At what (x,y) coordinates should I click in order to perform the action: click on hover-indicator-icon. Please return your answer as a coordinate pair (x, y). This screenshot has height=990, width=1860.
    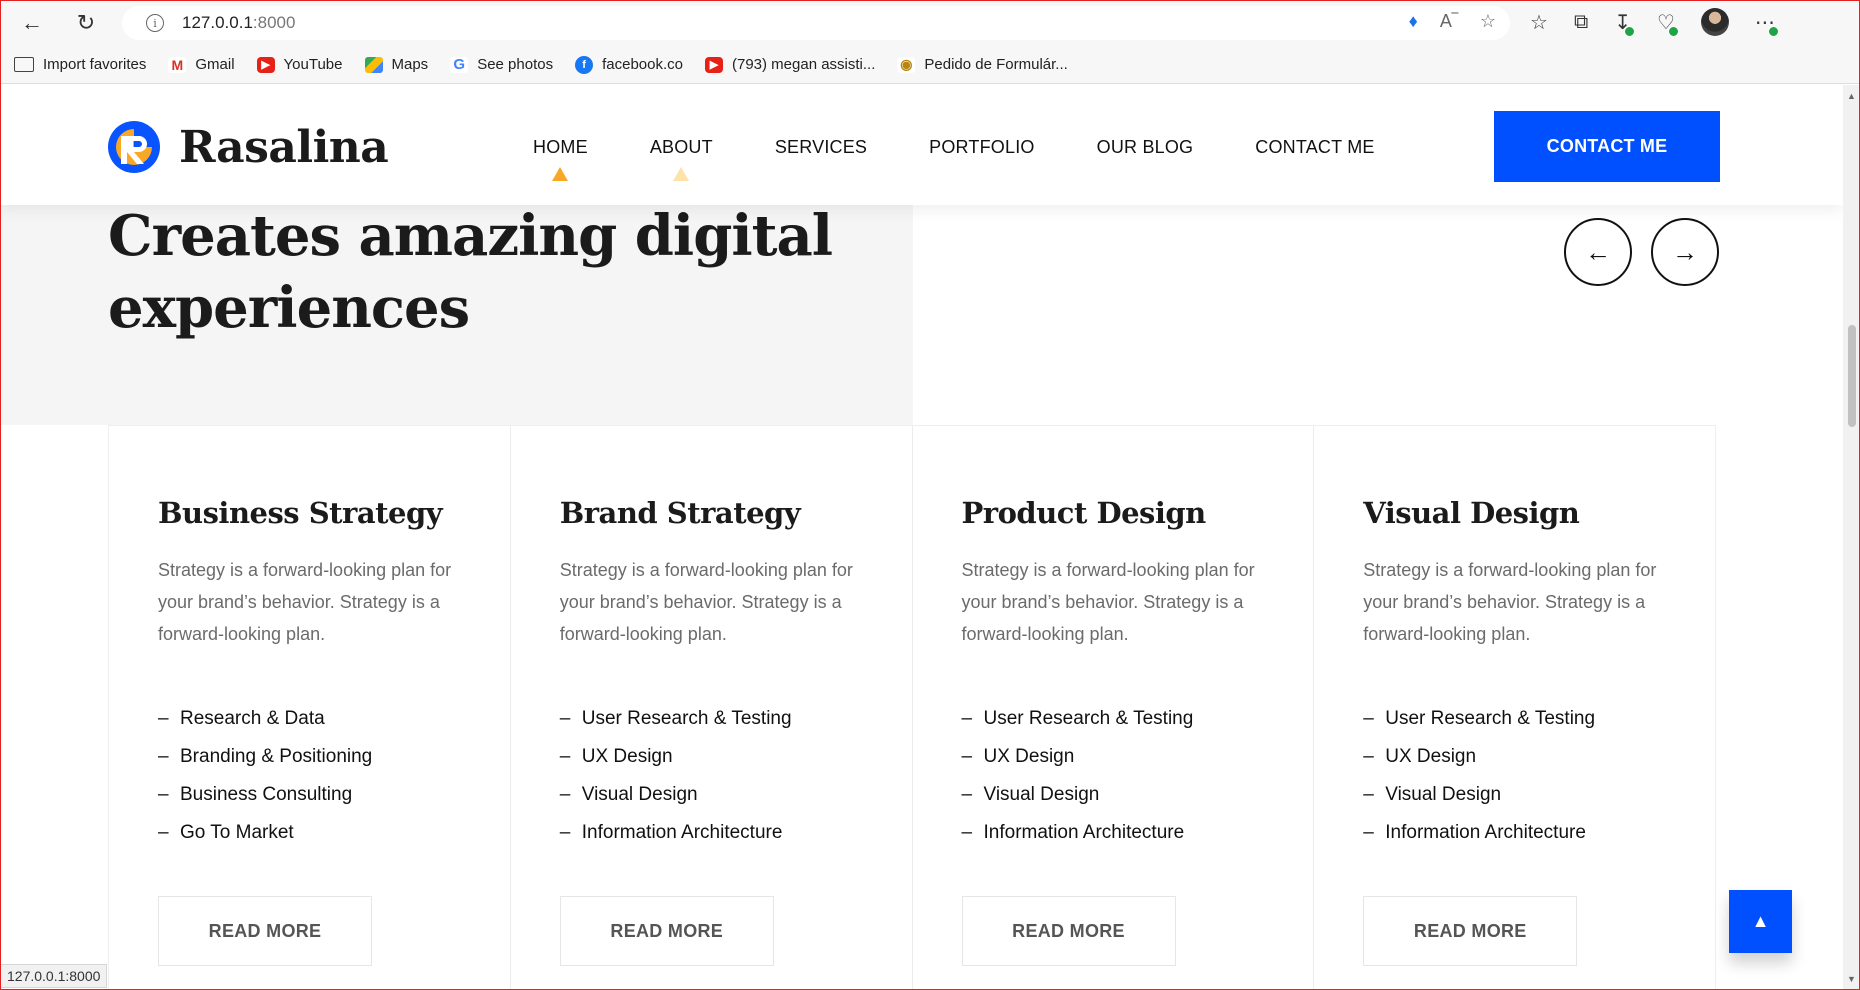
    Looking at the image, I should click on (681, 174).